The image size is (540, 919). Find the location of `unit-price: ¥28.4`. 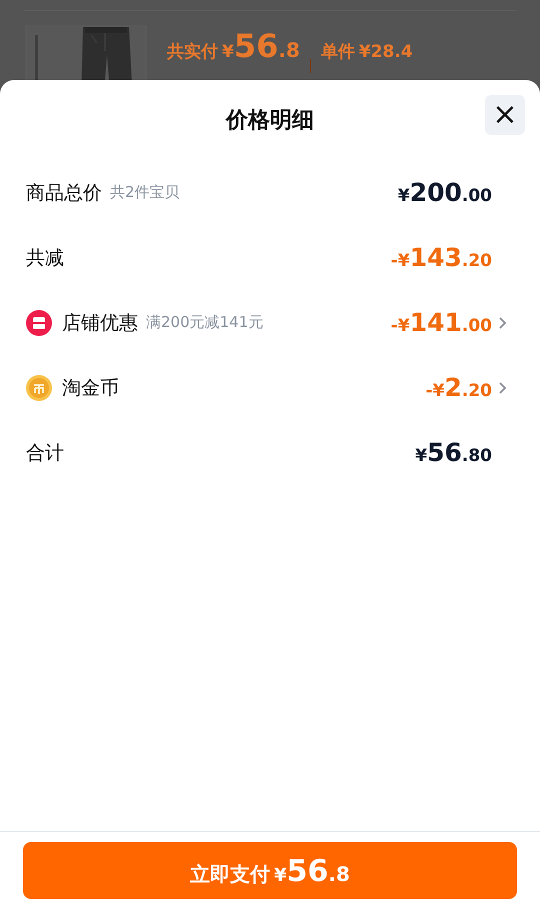

unit-price: ¥28.4 is located at coordinates (385, 52).